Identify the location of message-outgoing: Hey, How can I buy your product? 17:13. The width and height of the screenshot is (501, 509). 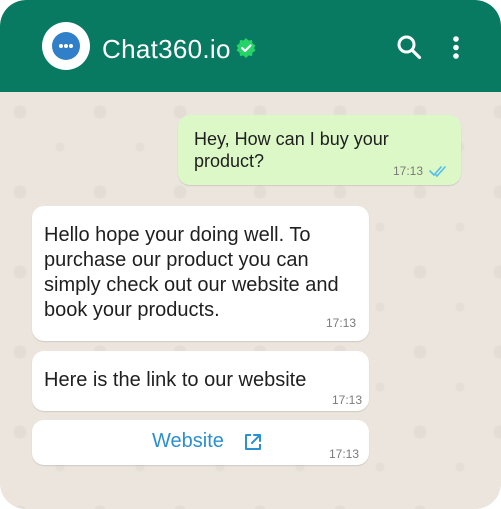
(319, 150).